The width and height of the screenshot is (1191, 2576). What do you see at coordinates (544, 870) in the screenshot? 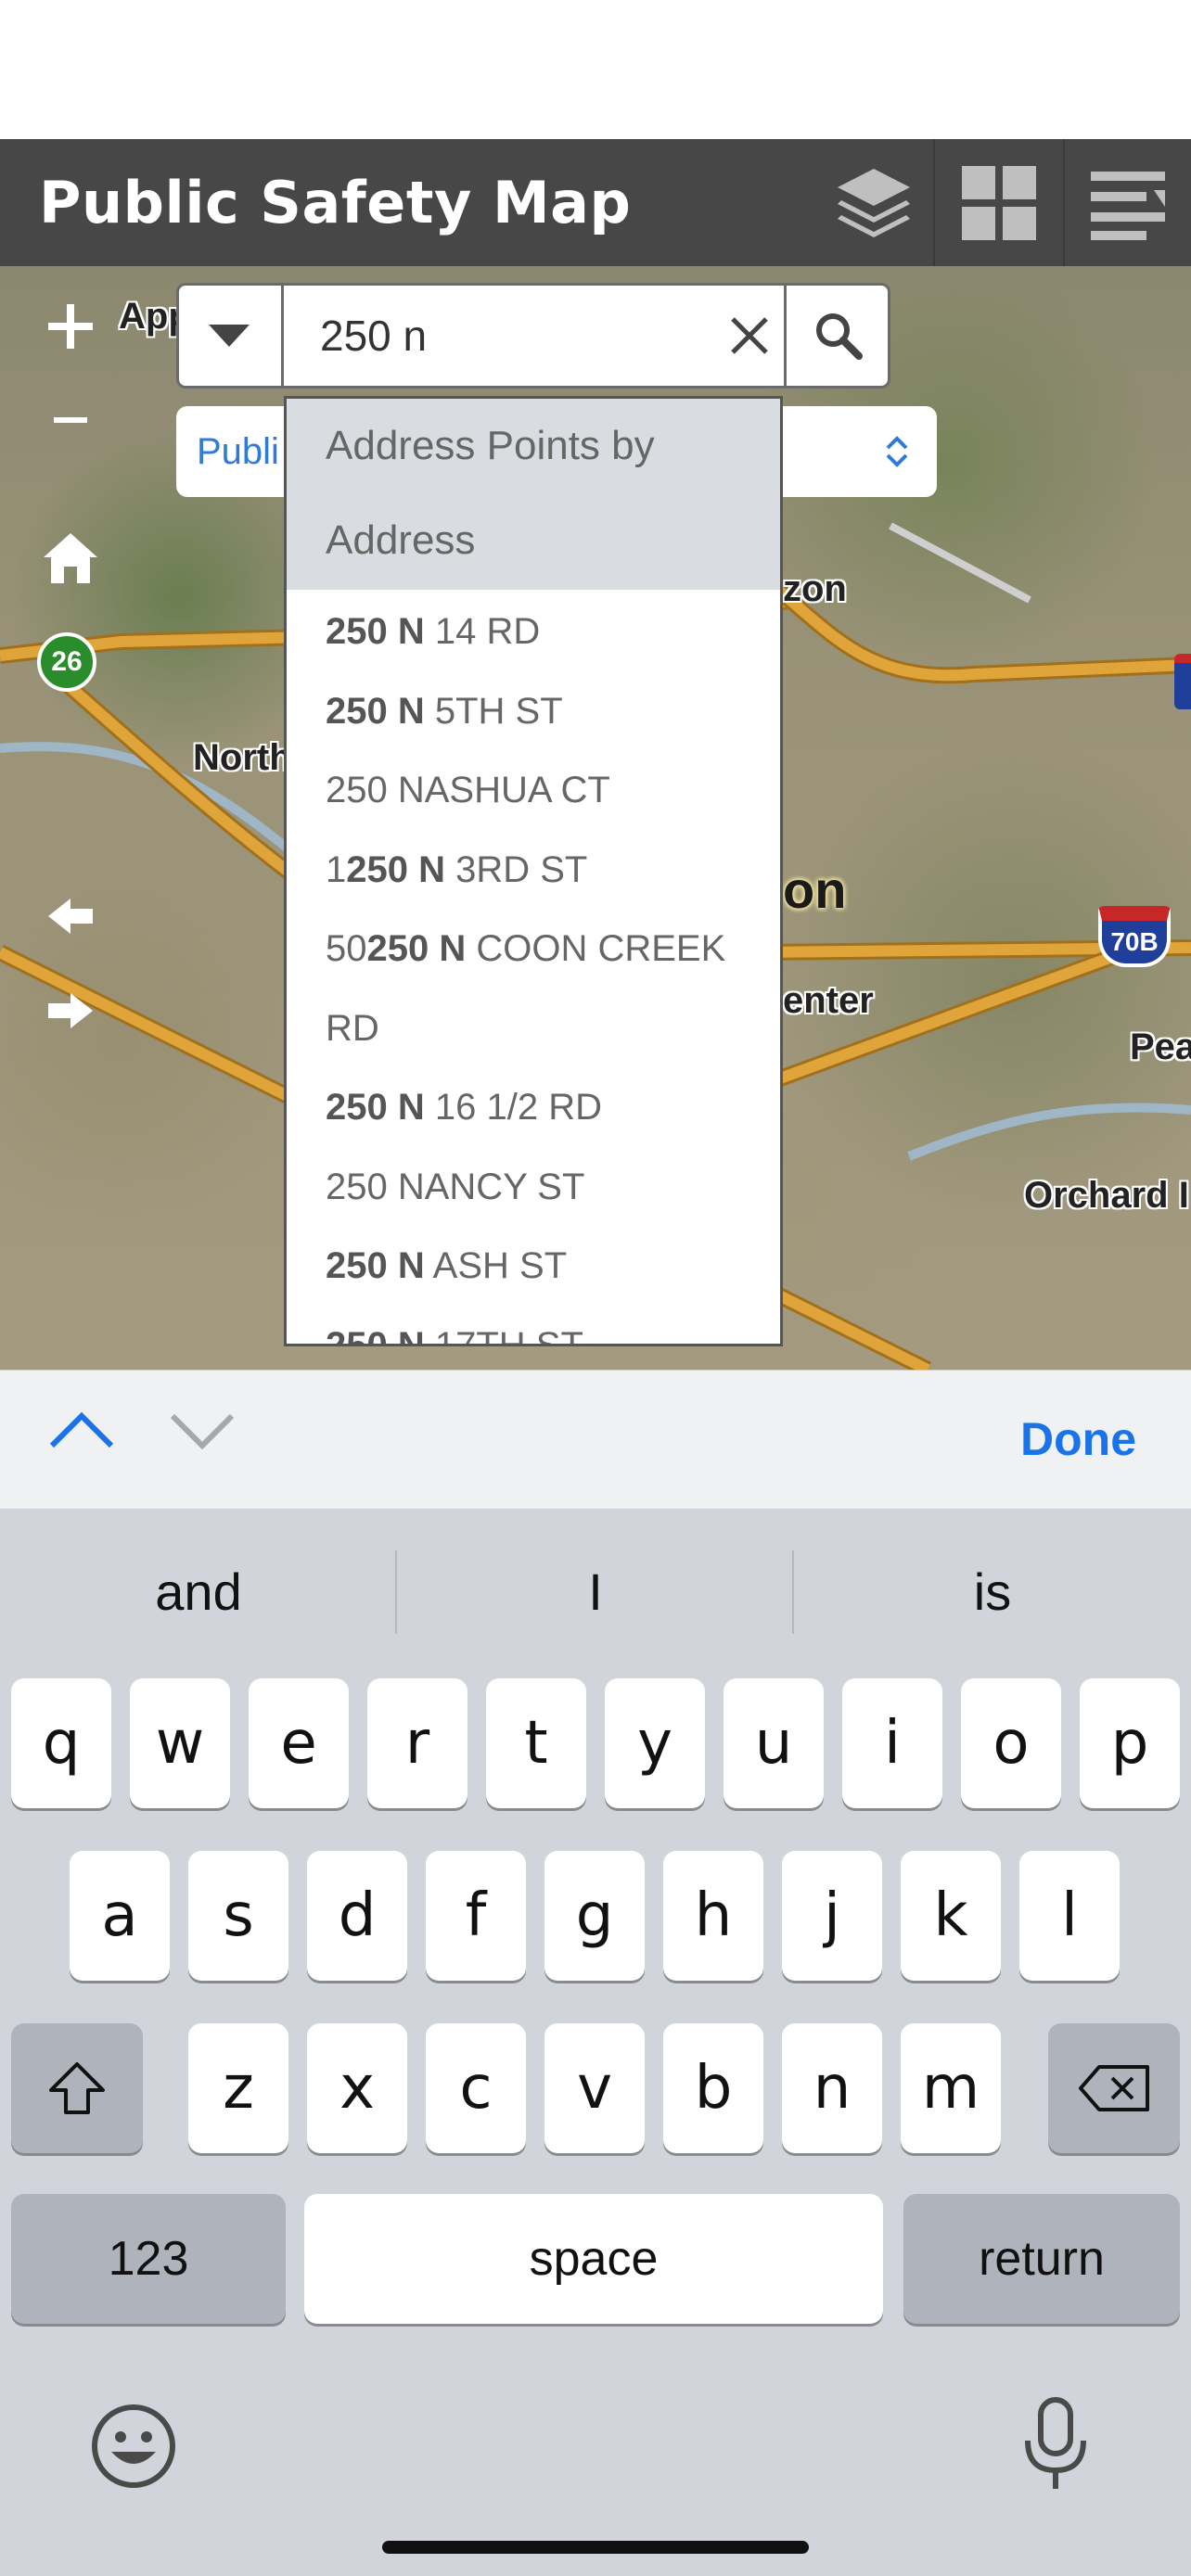
I see `suggestion-item: 1250 N 3RD ST` at bounding box center [544, 870].